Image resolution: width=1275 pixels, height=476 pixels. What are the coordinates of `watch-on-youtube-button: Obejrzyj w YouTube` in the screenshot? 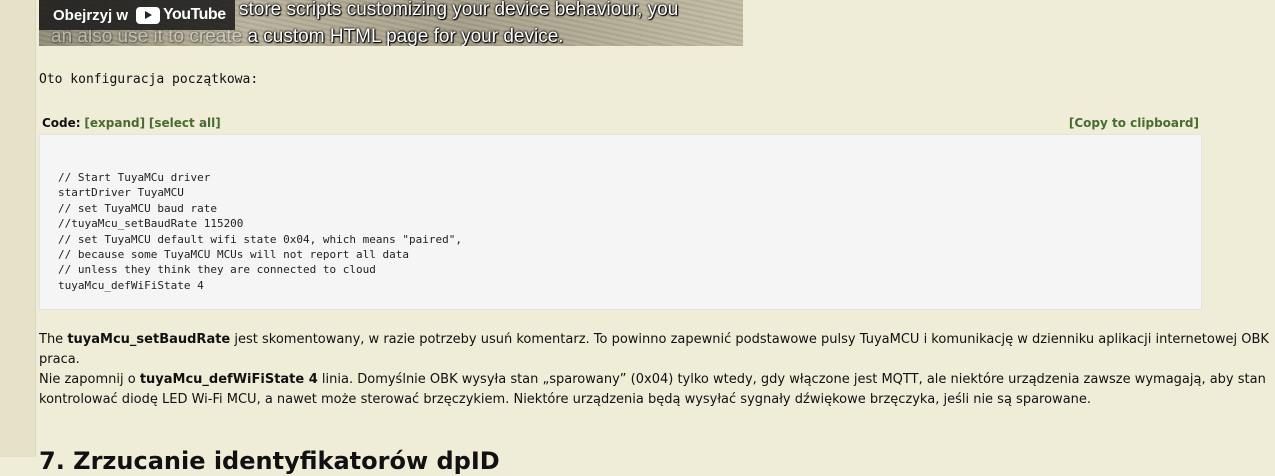 It's located at (137, 15).